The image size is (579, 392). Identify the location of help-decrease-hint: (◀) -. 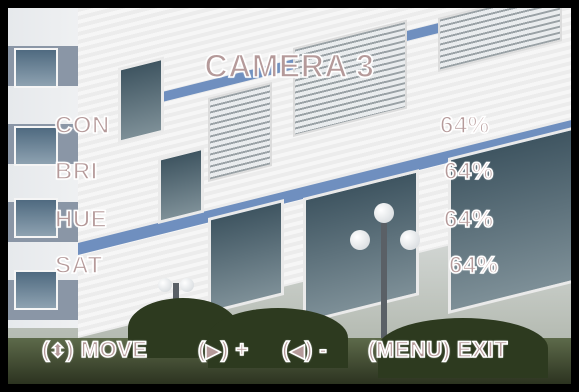
(304, 349).